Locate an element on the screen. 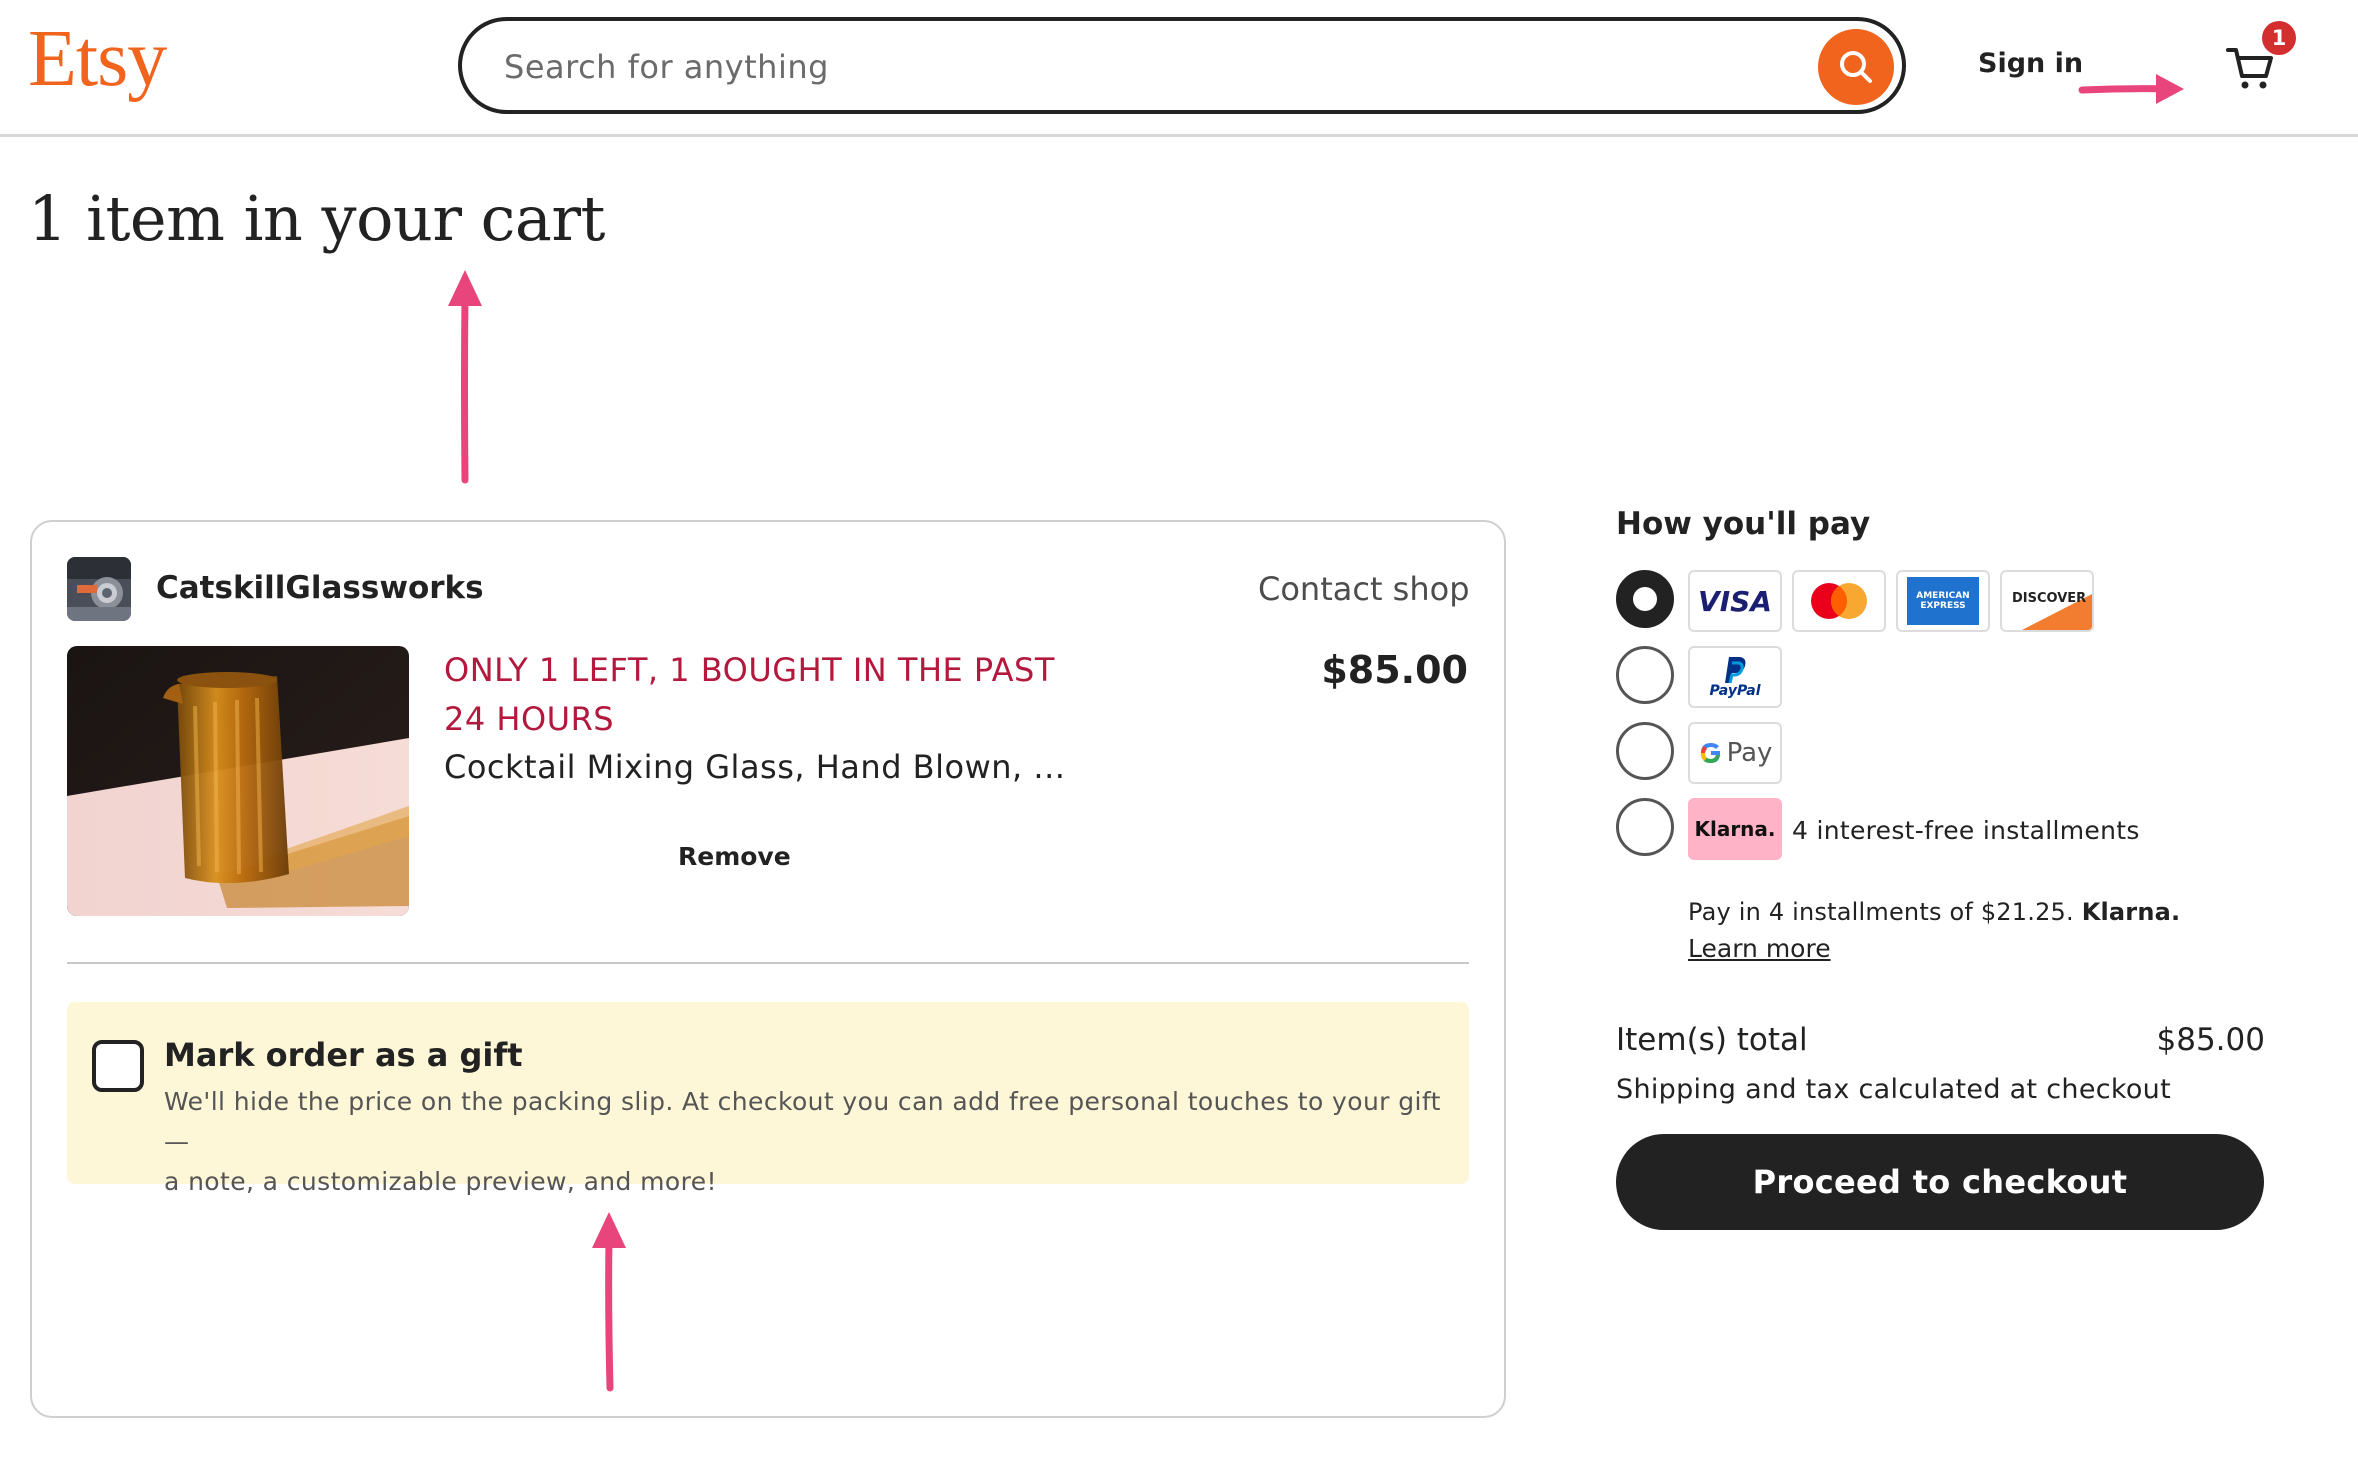 The image size is (2358, 1462). page-title: 1 item in your cart is located at coordinates (316, 218).